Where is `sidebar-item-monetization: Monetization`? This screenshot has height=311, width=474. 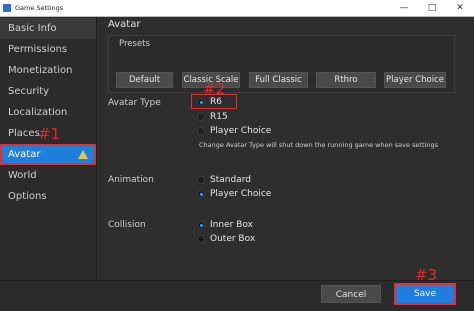 sidebar-item-monetization: Monetization is located at coordinates (48, 70).